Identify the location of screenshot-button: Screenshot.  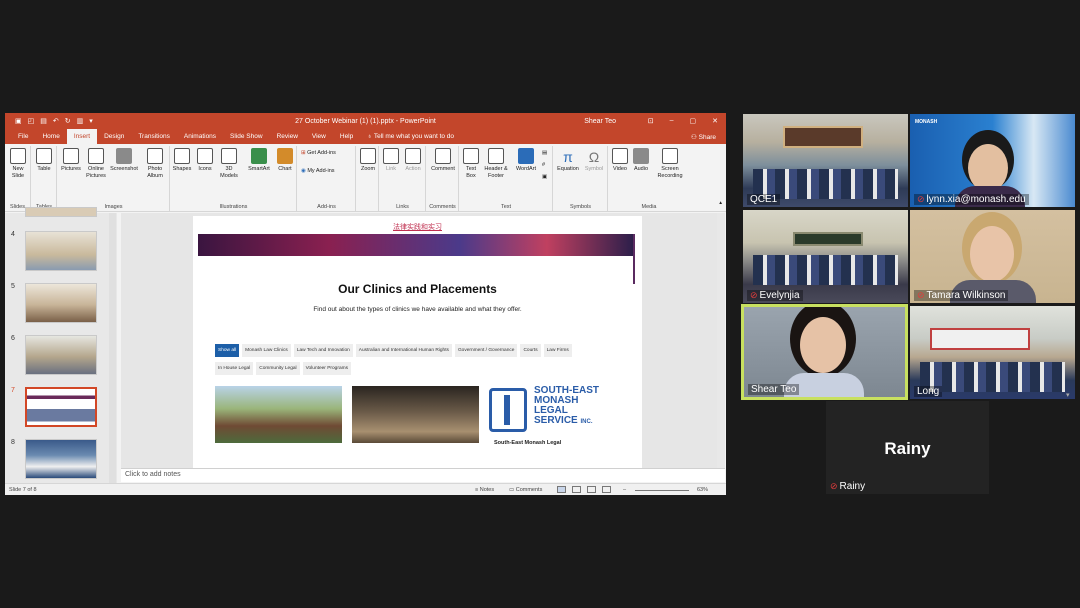
(124, 160).